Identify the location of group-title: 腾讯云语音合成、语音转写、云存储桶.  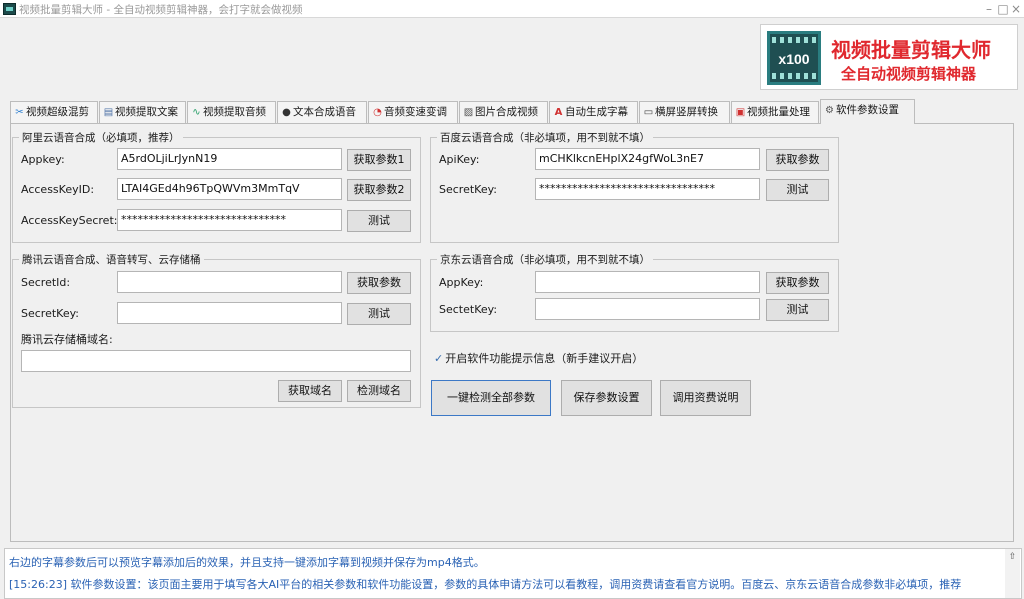
(111, 259).